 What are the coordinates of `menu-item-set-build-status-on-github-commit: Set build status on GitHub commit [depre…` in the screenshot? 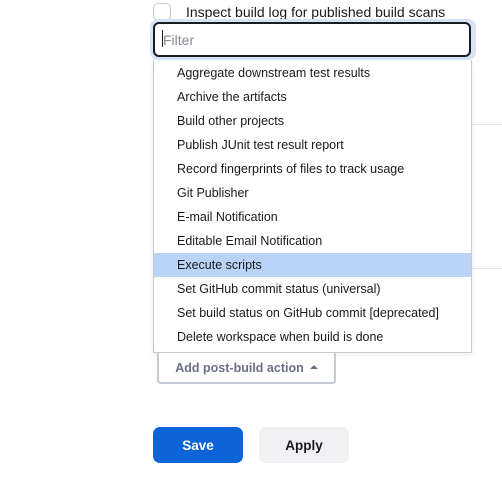 It's located at (312, 313).